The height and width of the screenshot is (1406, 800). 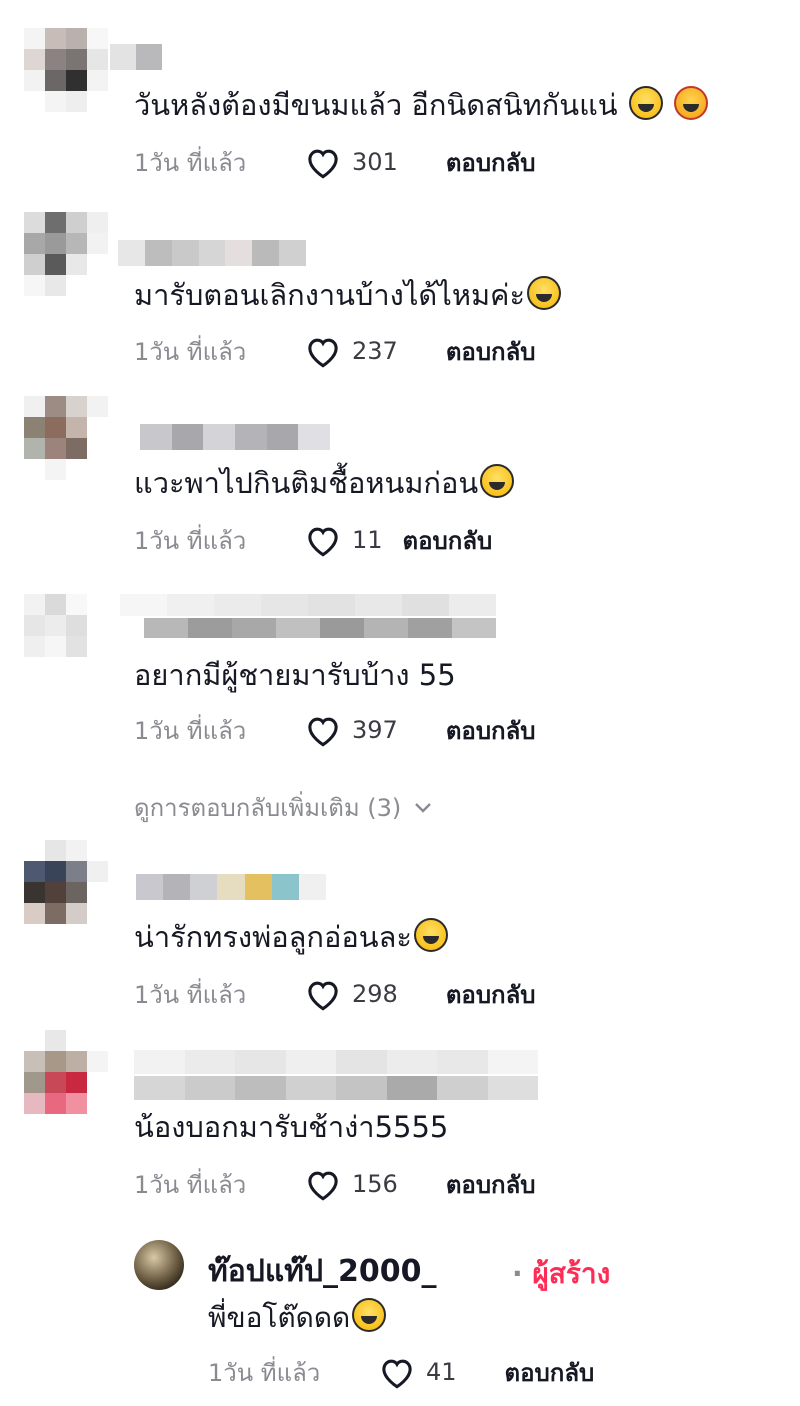 I want to click on comment-text: วันหลังต้องมีขนมแล้ว อีกนิดสนิทกันแน่, so click(x=421, y=105).